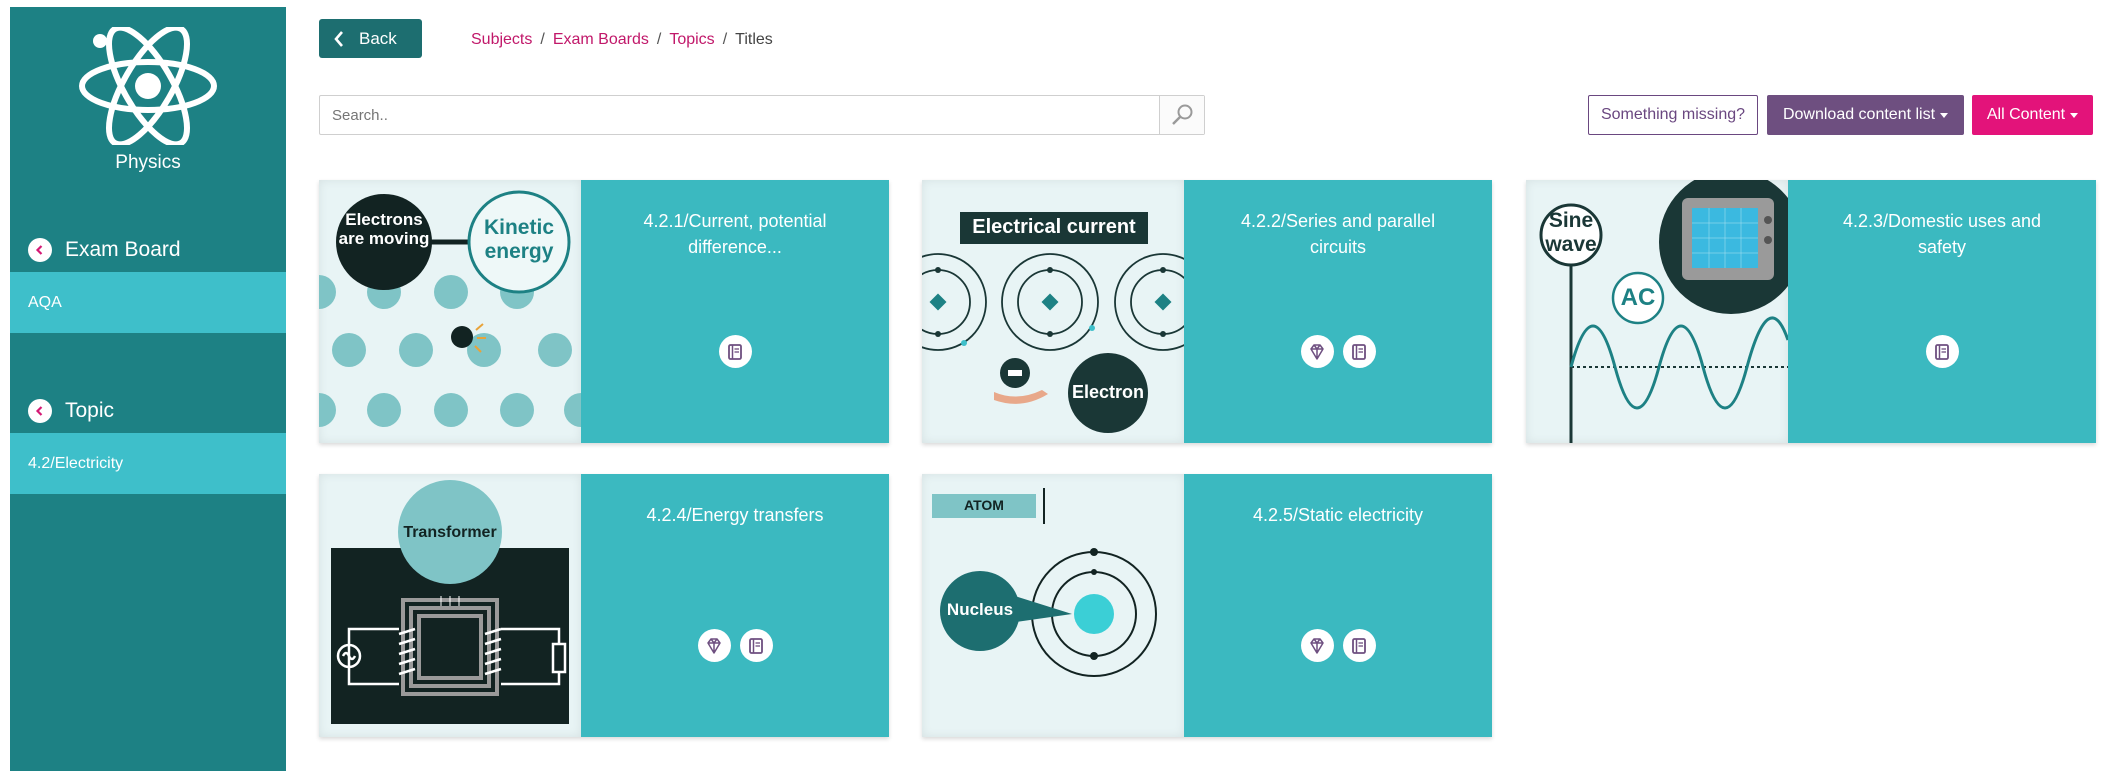  I want to click on download-content-list-button: Download content list, so click(1865, 115).